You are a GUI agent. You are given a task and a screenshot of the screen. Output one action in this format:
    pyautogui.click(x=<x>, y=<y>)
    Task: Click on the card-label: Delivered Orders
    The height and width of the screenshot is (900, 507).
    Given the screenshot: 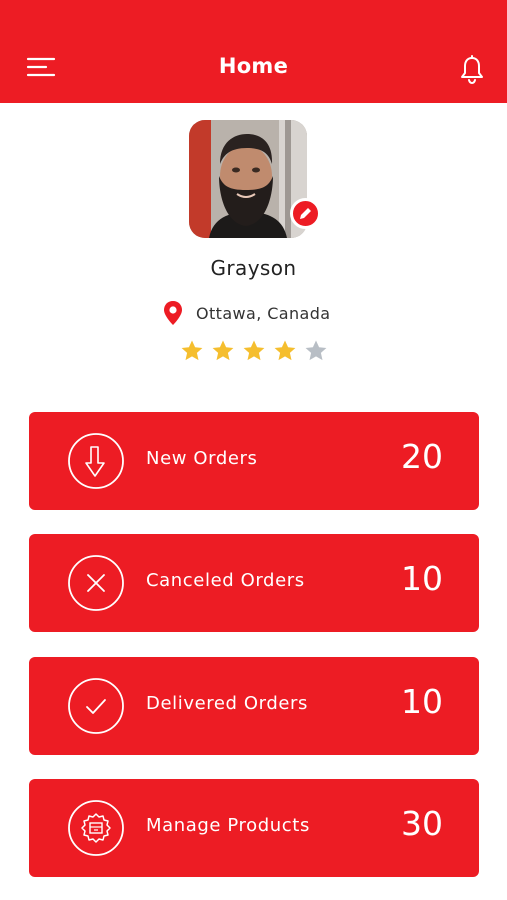 What is the action you would take?
    pyautogui.click(x=227, y=703)
    